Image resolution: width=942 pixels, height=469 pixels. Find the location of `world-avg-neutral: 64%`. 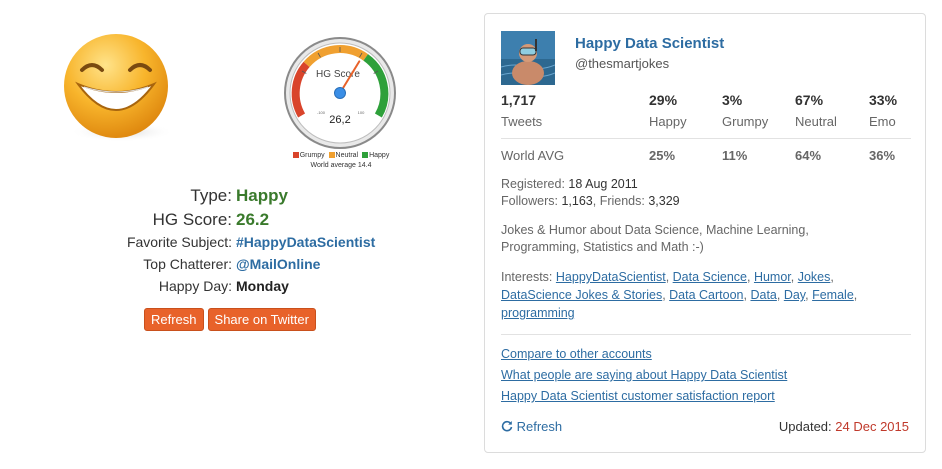

world-avg-neutral: 64% is located at coordinates (808, 155).